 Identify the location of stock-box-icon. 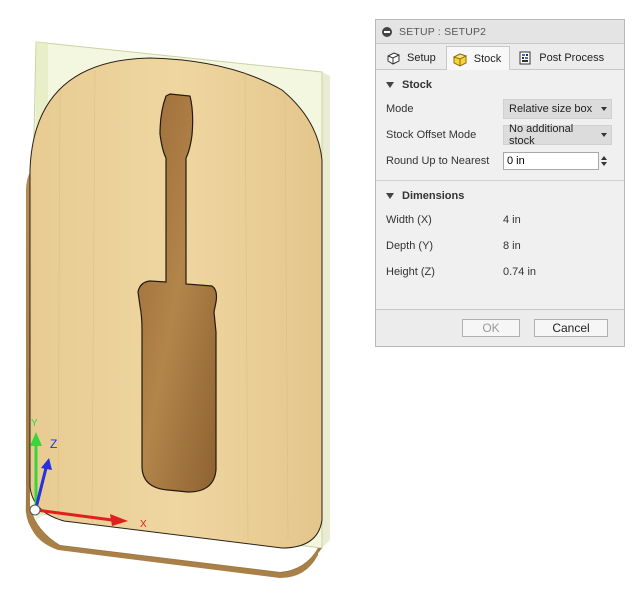
(460, 59).